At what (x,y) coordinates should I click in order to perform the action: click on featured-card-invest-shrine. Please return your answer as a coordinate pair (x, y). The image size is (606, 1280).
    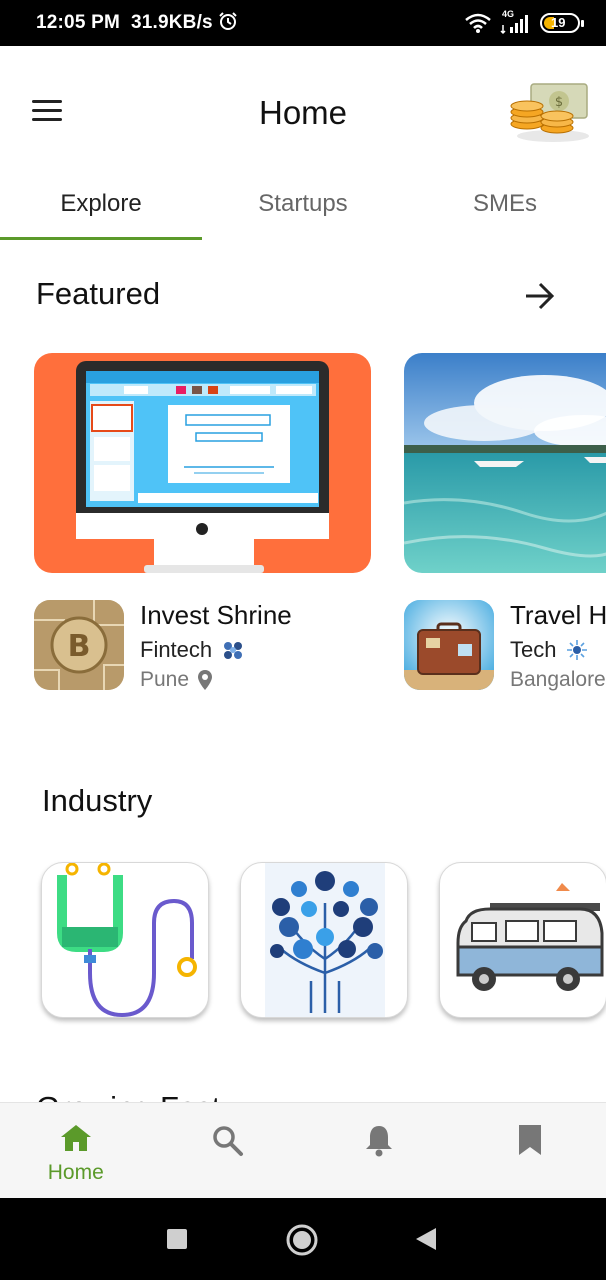
    Looking at the image, I should click on (202, 463).